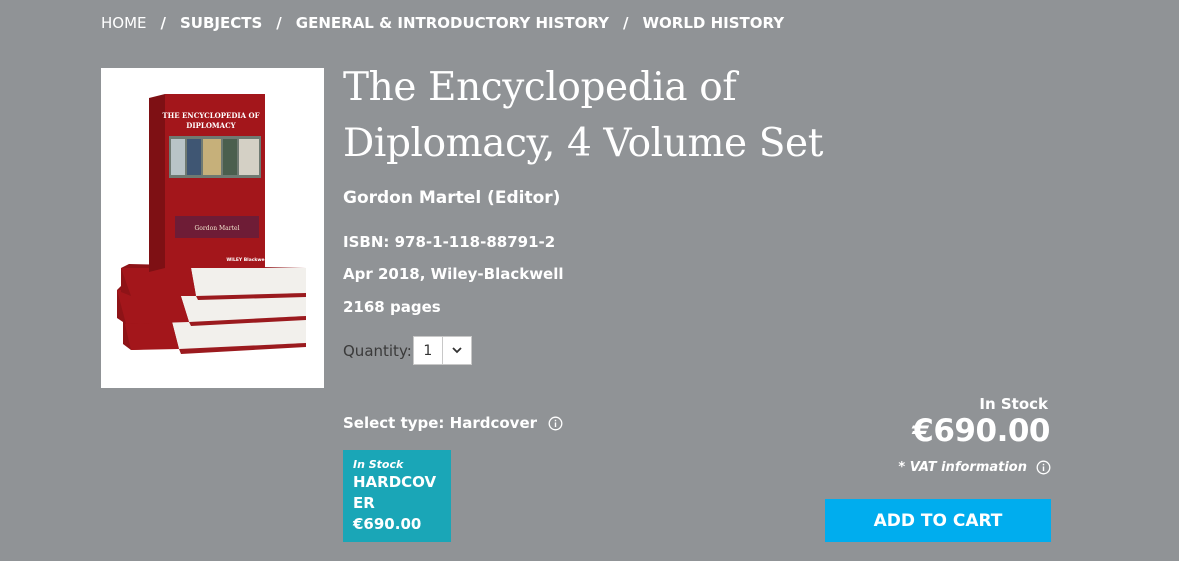 This screenshot has height=561, width=1179. Describe the element at coordinates (938, 520) in the screenshot. I see `add-to-cart-button: ADD TO CART` at that location.